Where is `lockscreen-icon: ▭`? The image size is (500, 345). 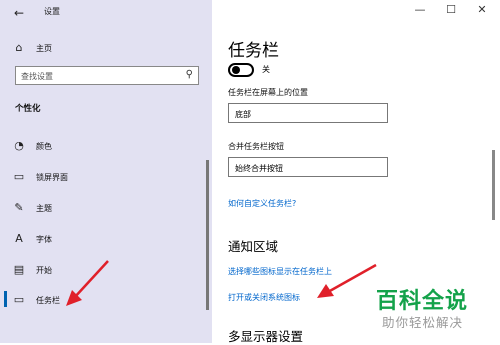
lockscreen-icon: ▭ is located at coordinates (19, 176).